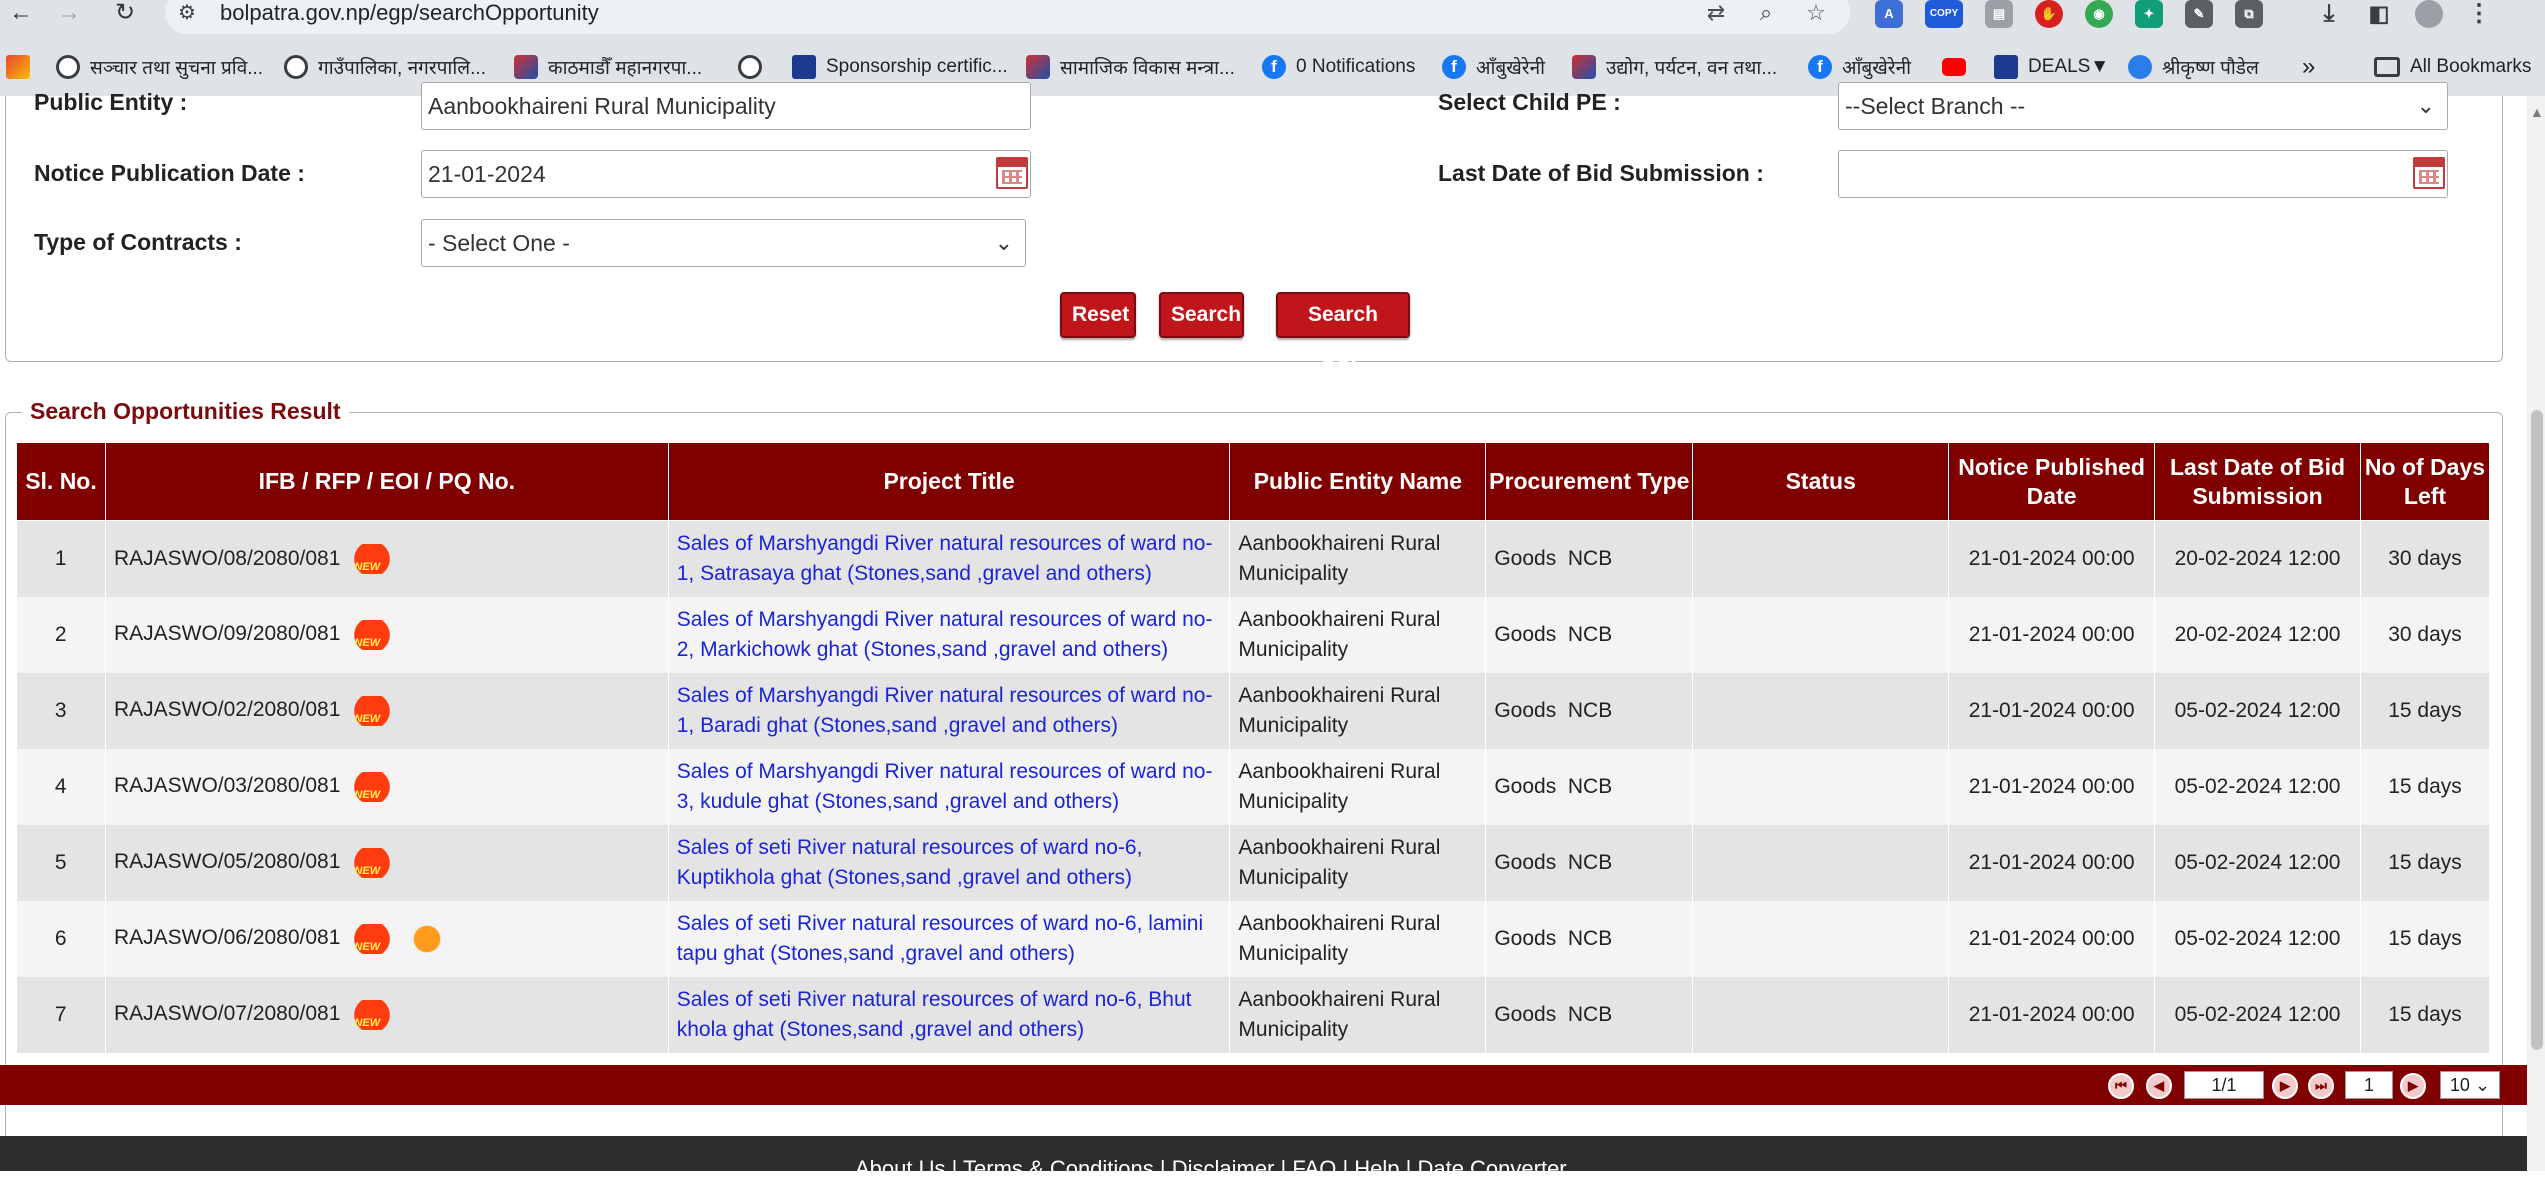 The height and width of the screenshot is (1182, 2545). I want to click on public-entity-label: Public Entity :, so click(111, 102).